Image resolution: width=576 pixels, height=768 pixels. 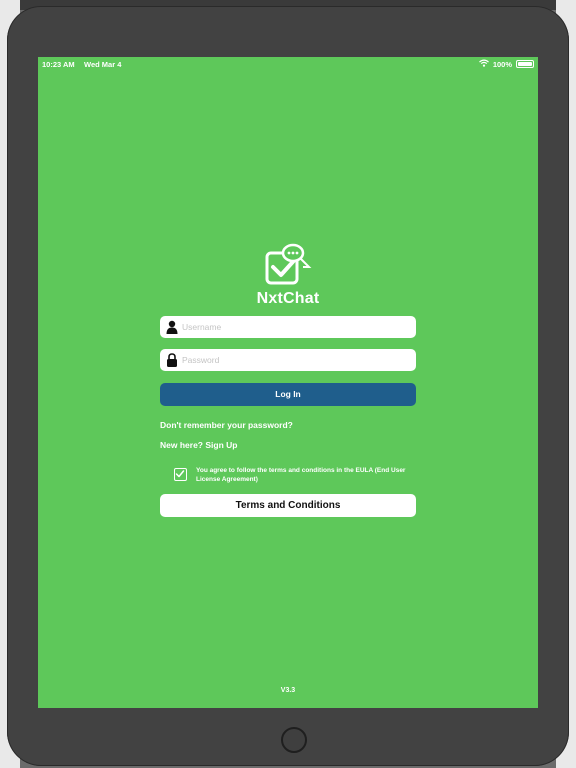 What do you see at coordinates (103, 64) in the screenshot?
I see `status-date: Wed Mar 4` at bounding box center [103, 64].